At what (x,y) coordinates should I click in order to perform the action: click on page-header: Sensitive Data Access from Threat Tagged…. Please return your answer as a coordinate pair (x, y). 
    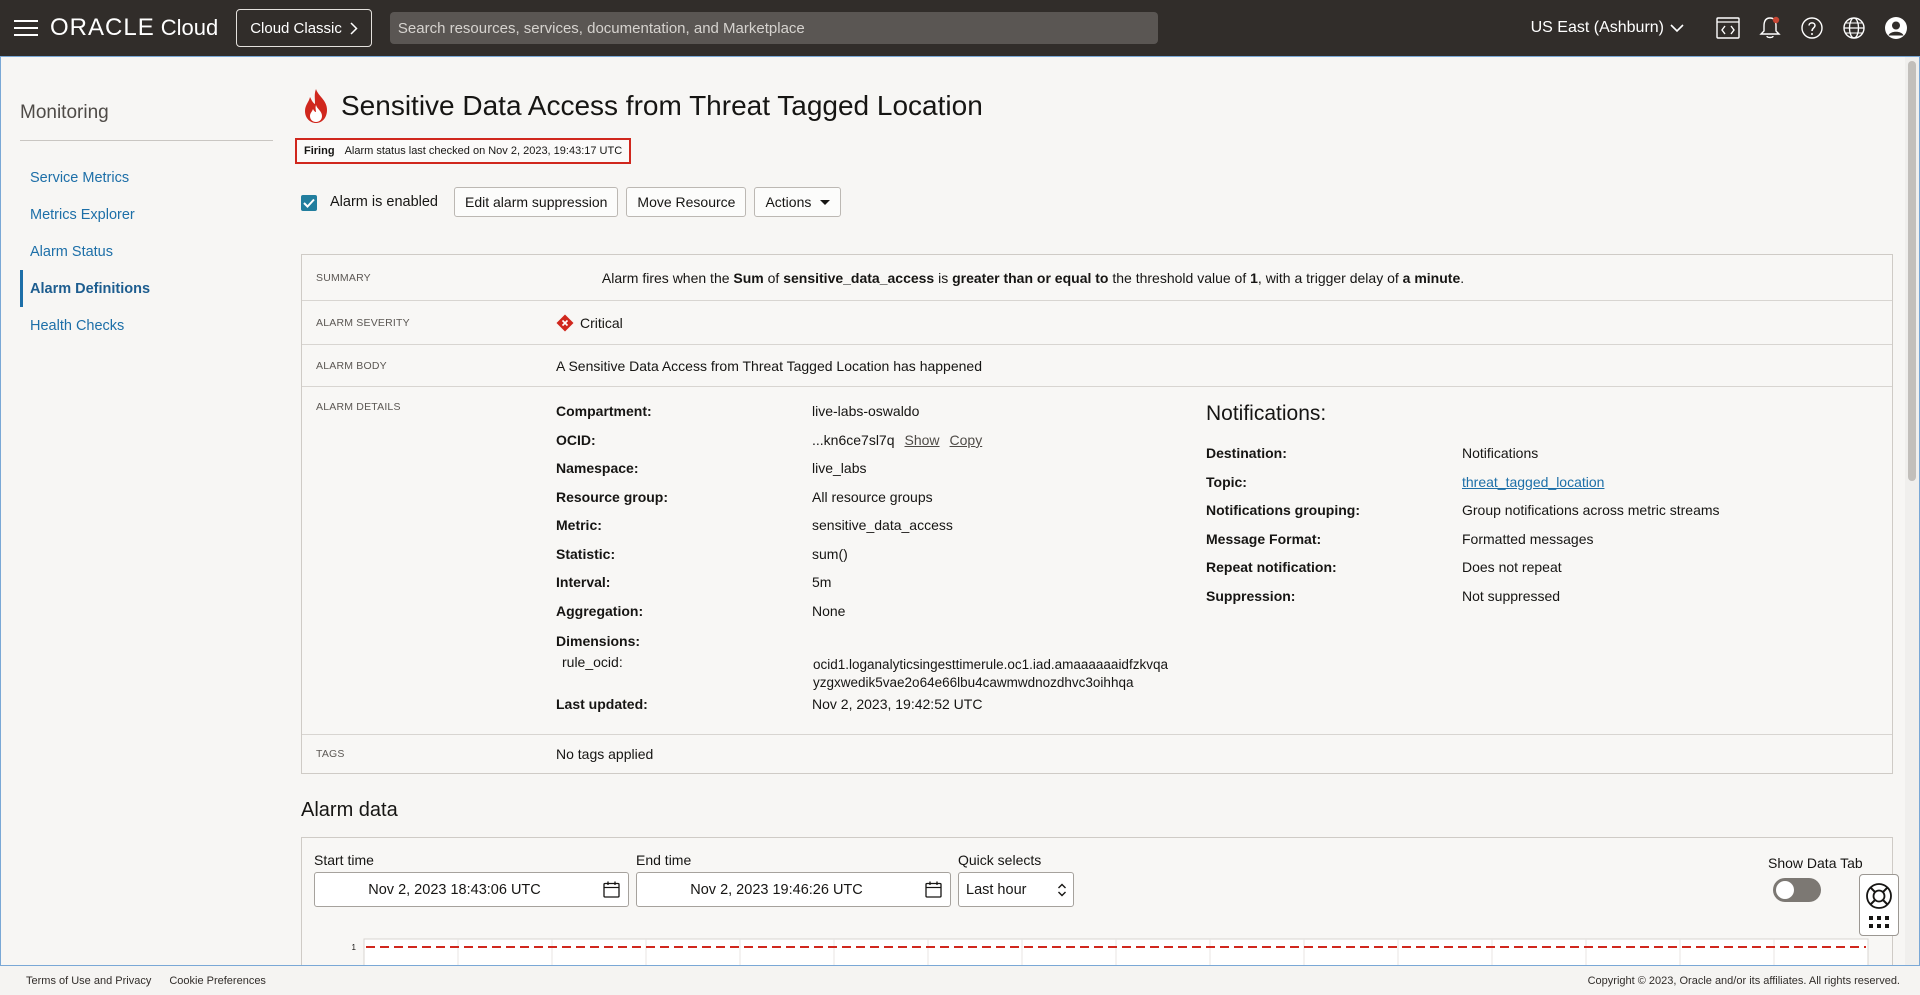
    Looking at the image, I should click on (642, 106).